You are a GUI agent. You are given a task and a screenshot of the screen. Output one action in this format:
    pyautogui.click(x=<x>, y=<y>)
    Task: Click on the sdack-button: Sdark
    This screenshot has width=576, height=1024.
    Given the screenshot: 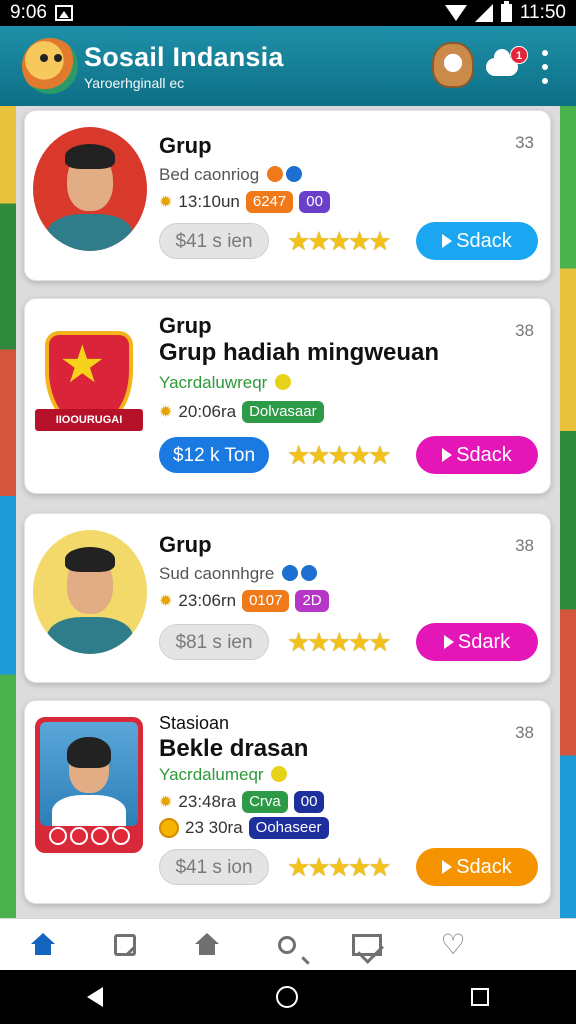 What is the action you would take?
    pyautogui.click(x=477, y=642)
    